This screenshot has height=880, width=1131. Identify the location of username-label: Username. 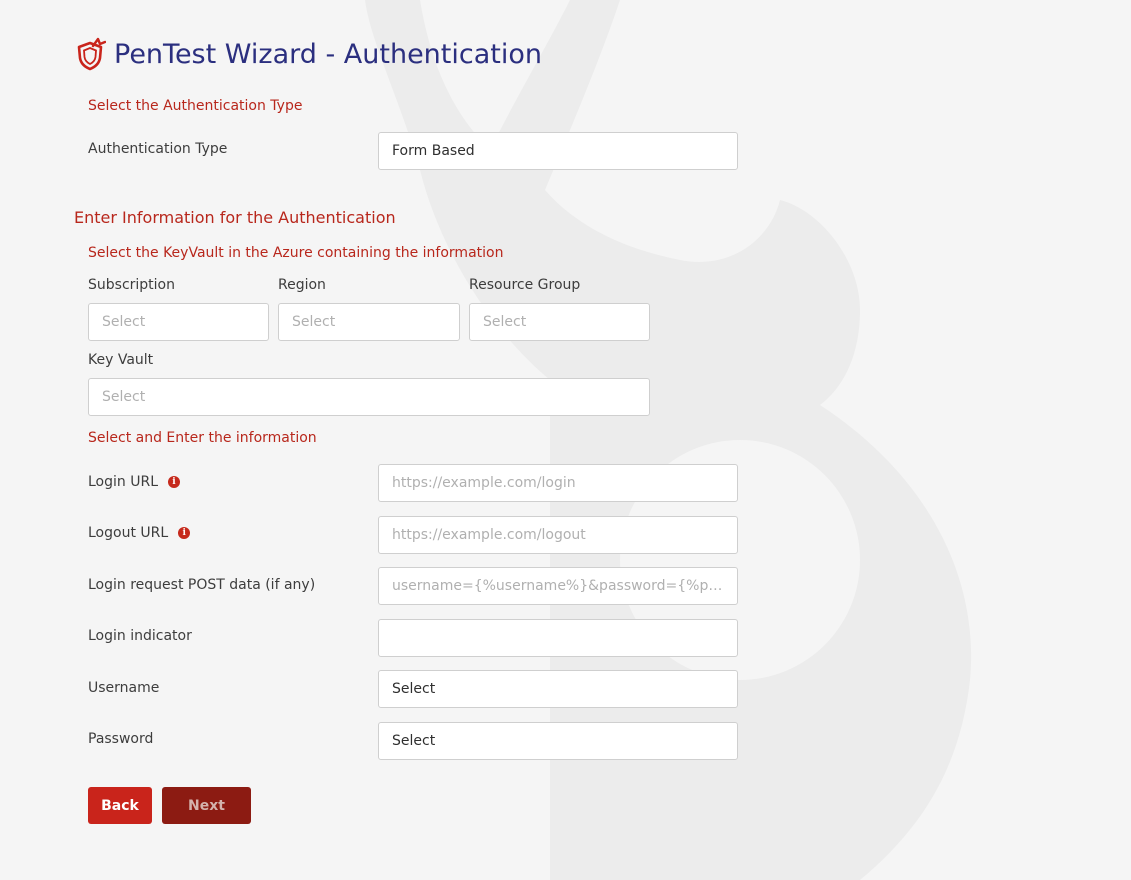
(124, 688).